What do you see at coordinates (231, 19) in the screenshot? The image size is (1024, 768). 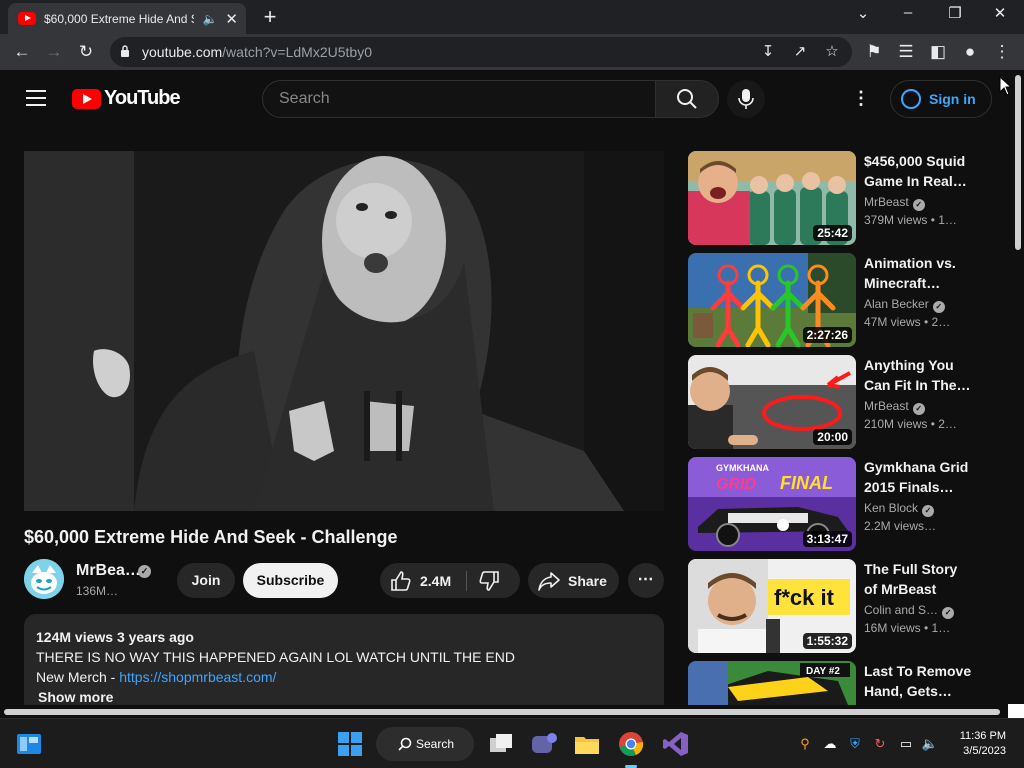 I see `close-tab-icon: ✕` at bounding box center [231, 19].